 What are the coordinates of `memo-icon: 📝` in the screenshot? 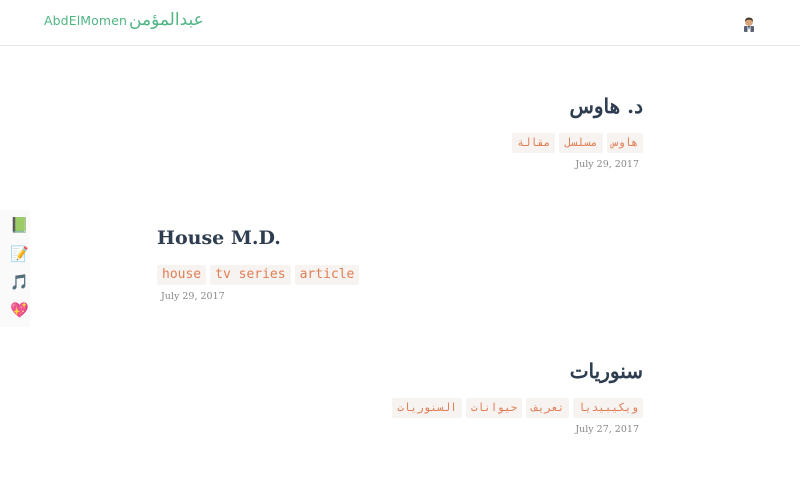 It's located at (19, 254).